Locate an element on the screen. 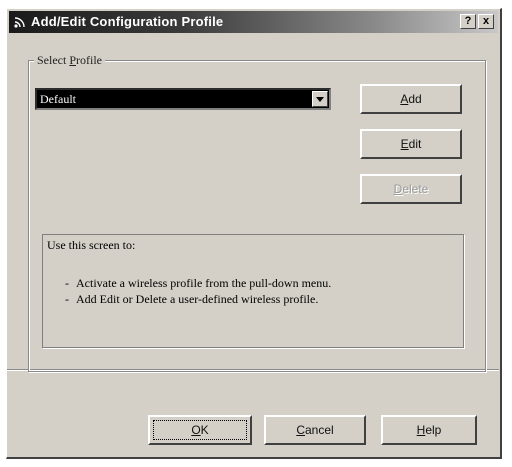 This screenshot has width=512, height=467. window-title: Add/Edit Configuration Profile is located at coordinates (127, 21).